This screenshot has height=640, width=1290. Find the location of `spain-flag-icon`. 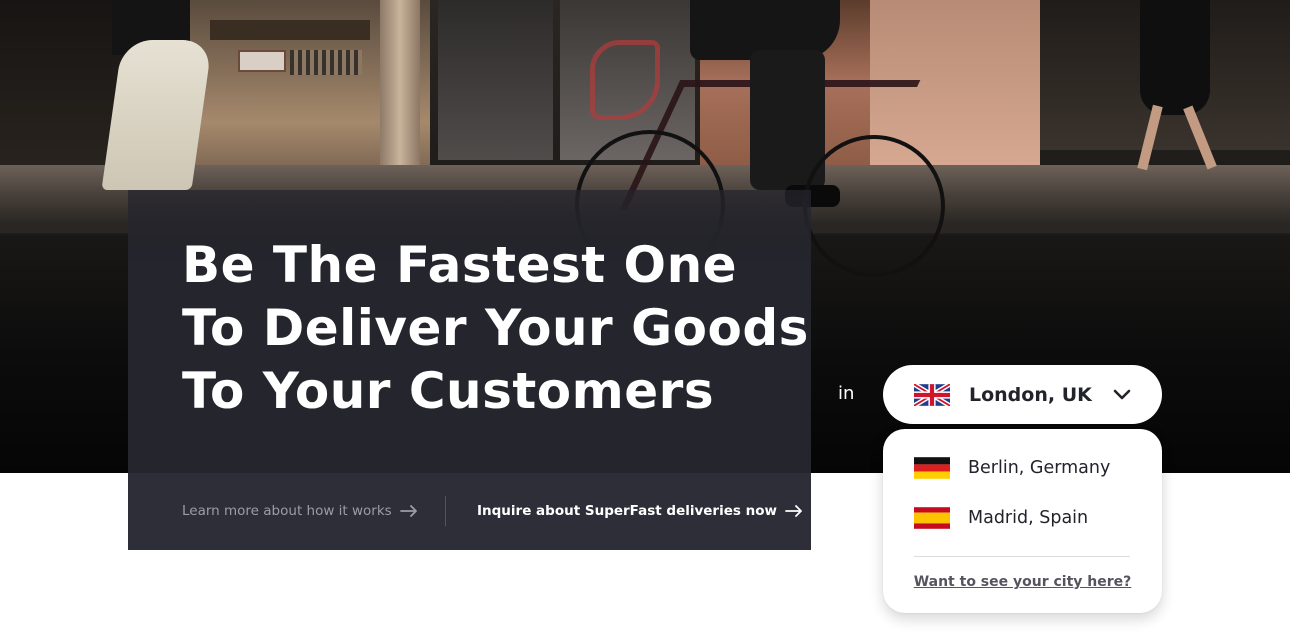

spain-flag-icon is located at coordinates (932, 518).